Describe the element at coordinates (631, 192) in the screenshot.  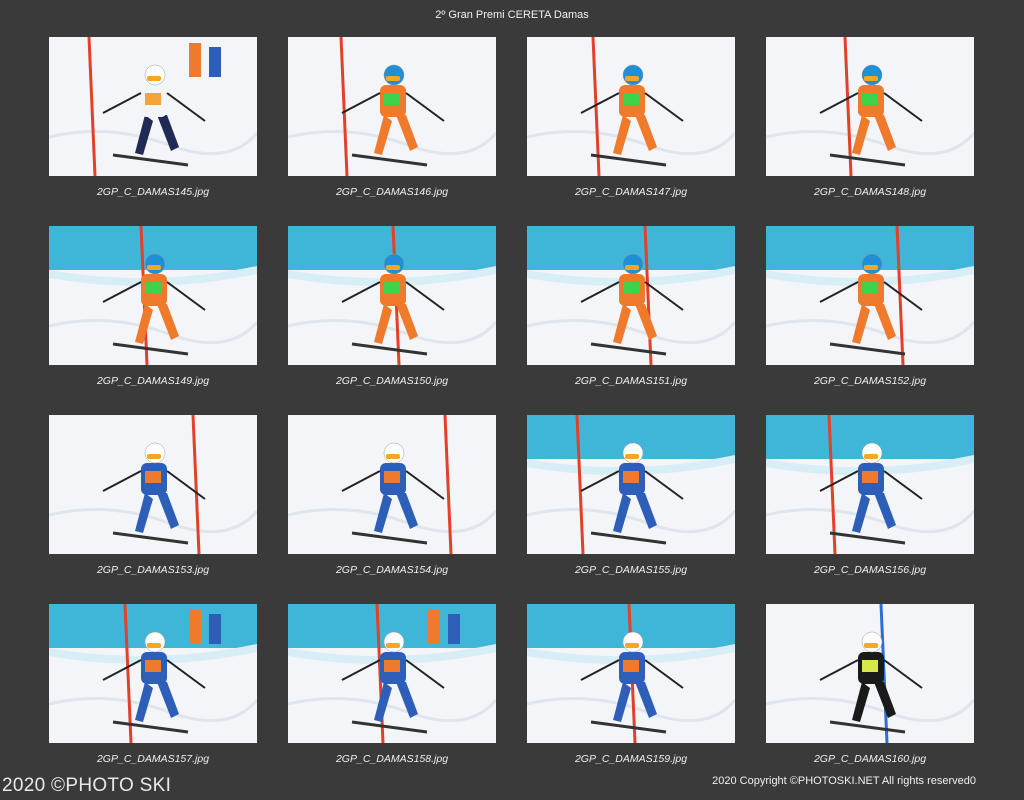
I see `photo-filename: 2GP_C_DAMAS147.jpg` at that location.